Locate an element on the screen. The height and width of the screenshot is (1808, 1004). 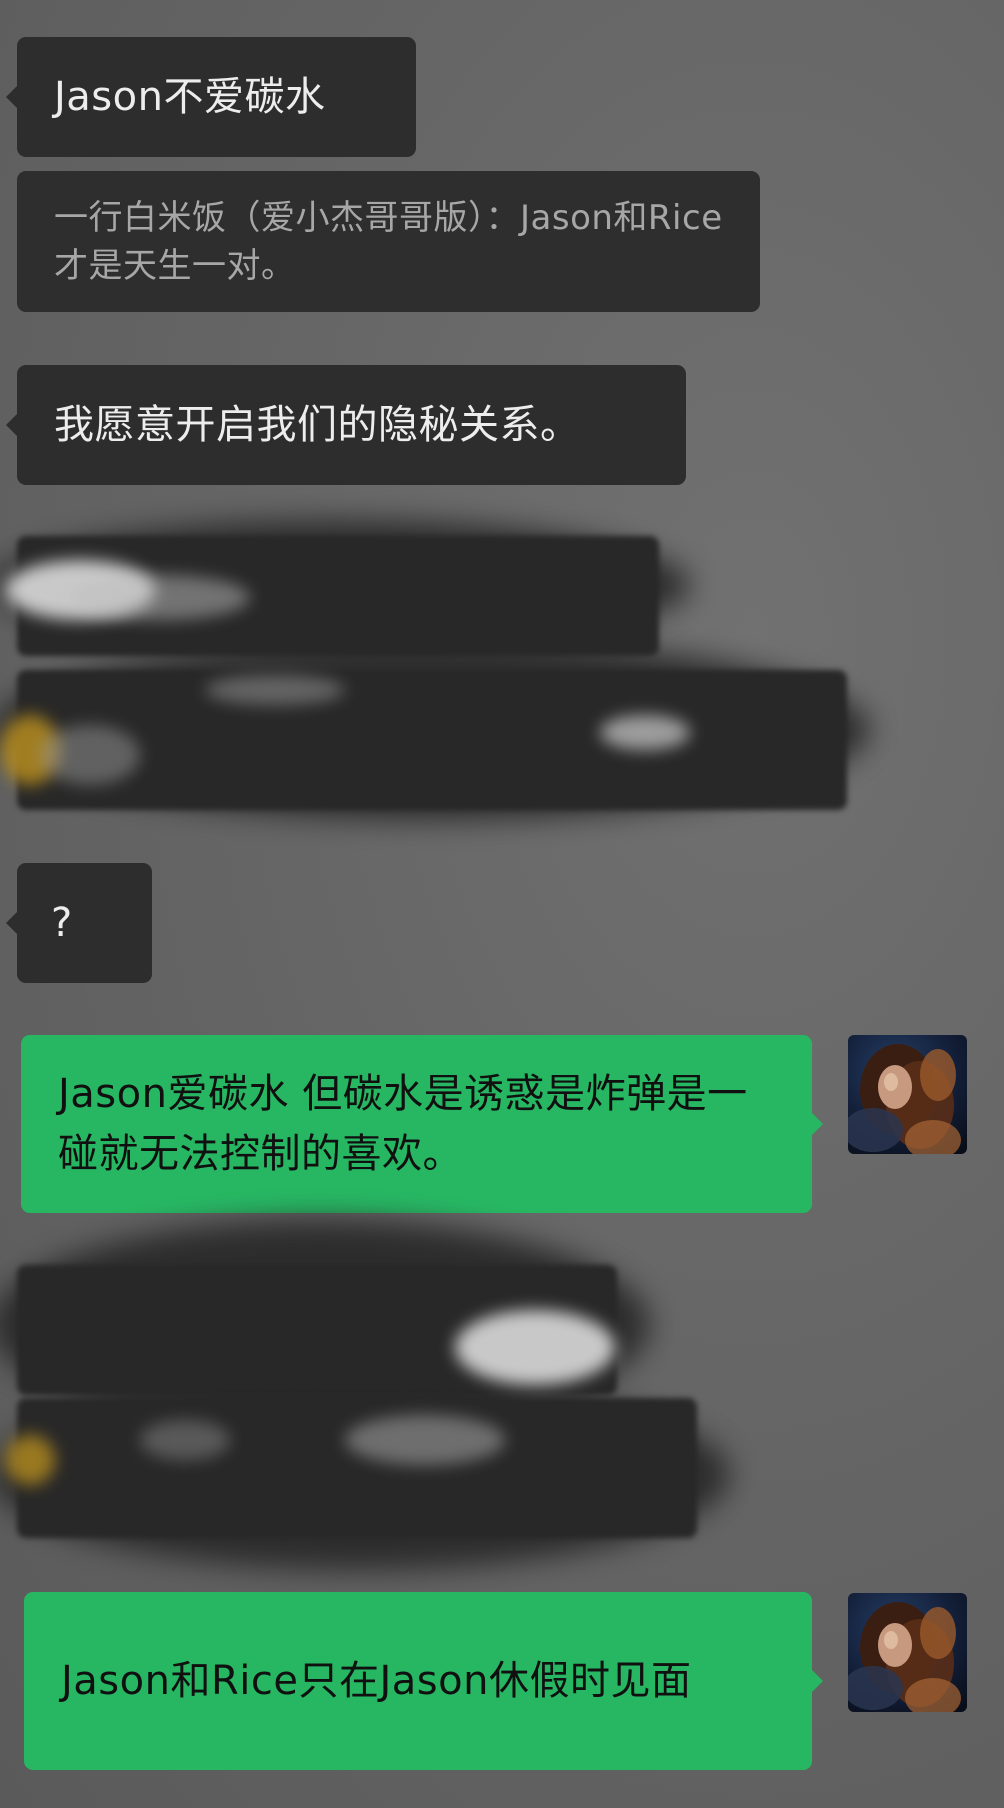
incoming-message: 我愿意开启我们的隐秘关系。 is located at coordinates (346, 425).